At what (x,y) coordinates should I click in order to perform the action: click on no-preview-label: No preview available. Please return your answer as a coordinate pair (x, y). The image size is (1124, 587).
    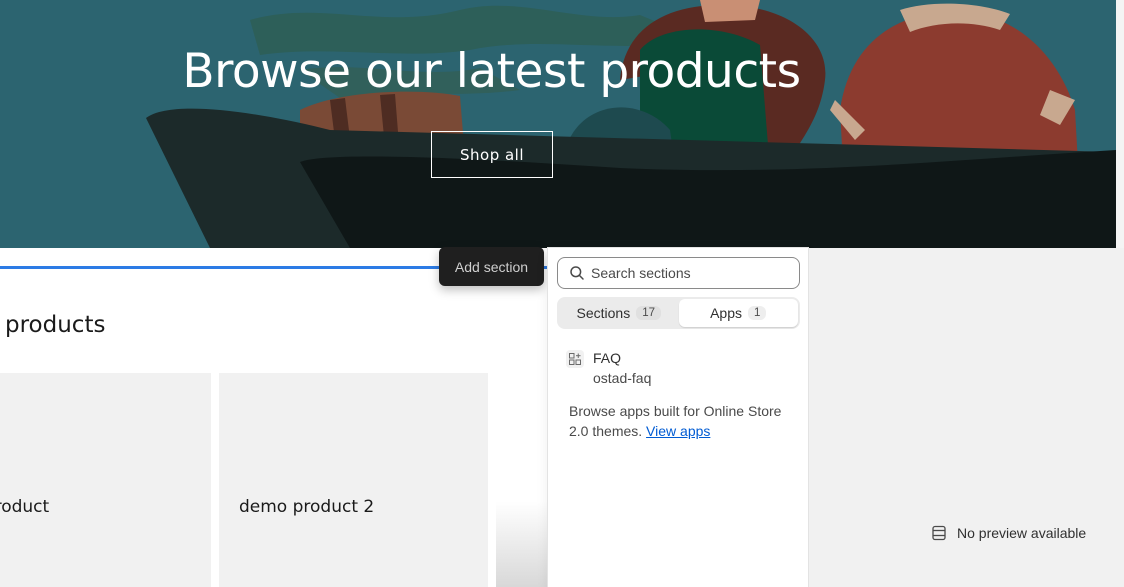
    Looking at the image, I should click on (1022, 533).